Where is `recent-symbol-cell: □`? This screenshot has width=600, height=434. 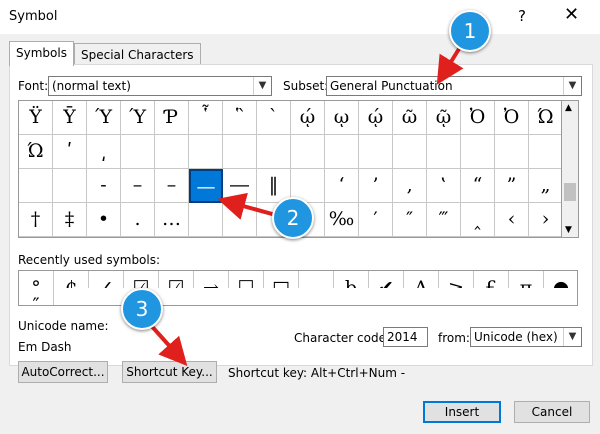 recent-symbol-cell: □ is located at coordinates (281, 279).